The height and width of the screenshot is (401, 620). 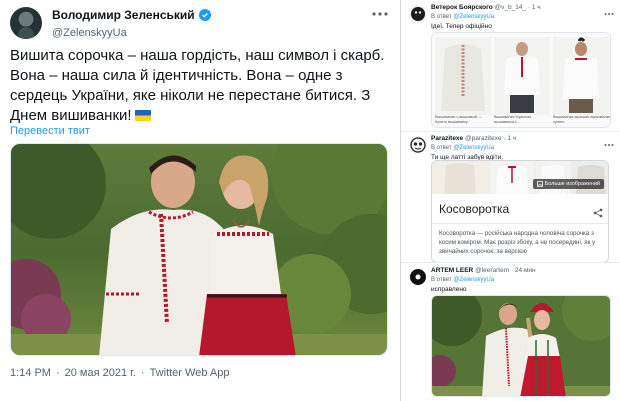 I want to click on author-name-row: Володимир Зеленський, so click(x=131, y=15).